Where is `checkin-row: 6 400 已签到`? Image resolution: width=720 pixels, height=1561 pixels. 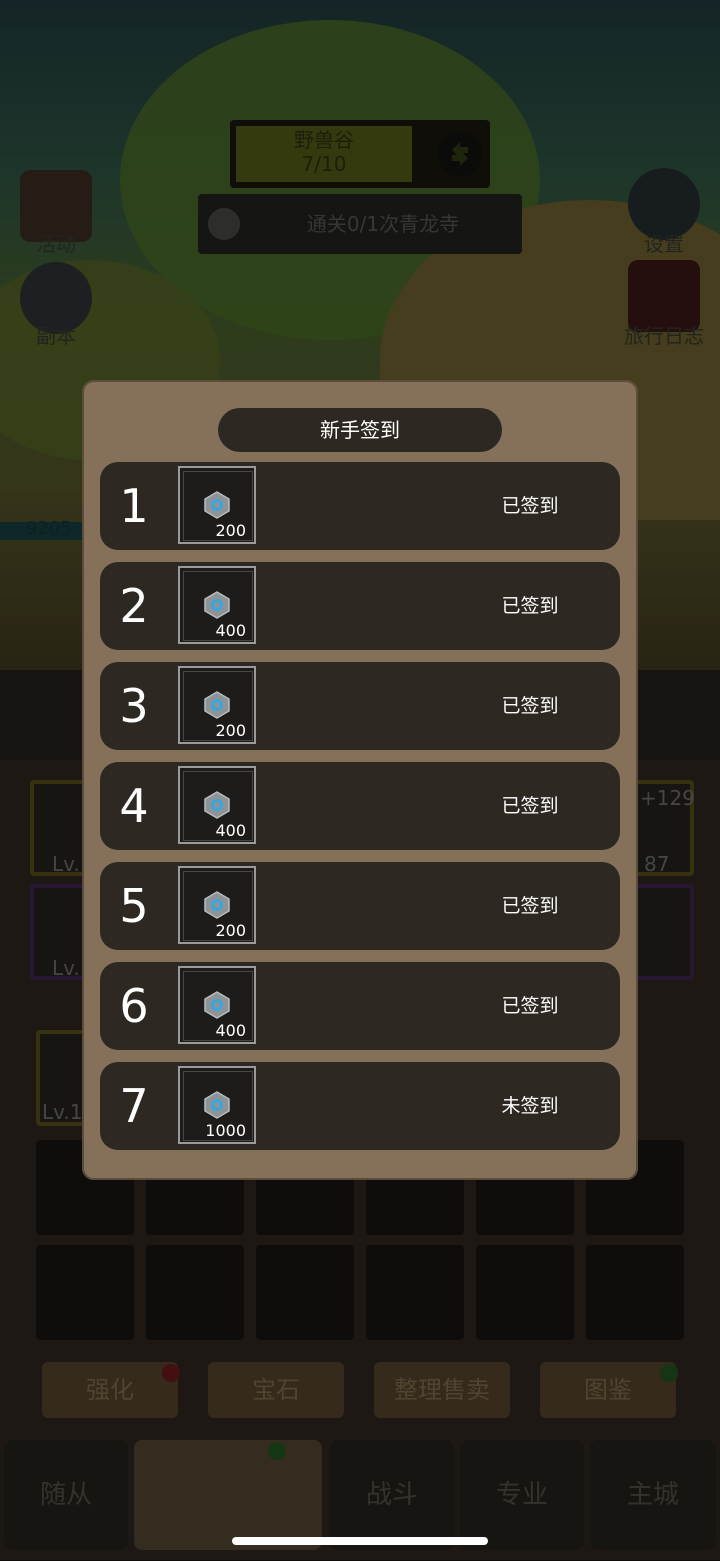 checkin-row: 6 400 已签到 is located at coordinates (360, 1006).